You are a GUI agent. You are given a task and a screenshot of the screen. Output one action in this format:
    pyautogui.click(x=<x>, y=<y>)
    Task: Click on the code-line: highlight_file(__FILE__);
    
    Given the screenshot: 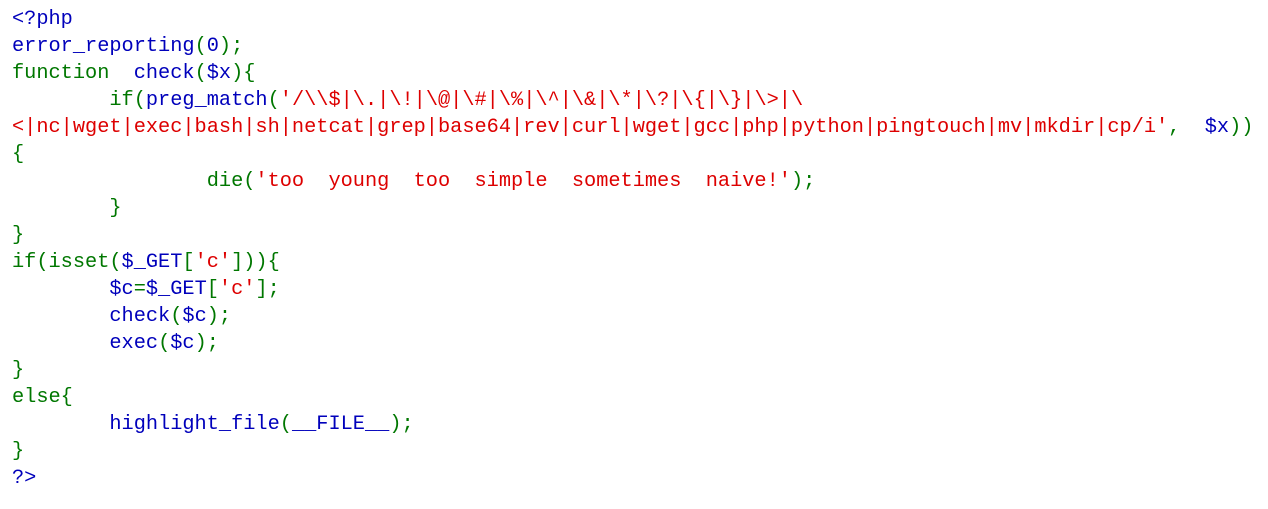 What is the action you would take?
    pyautogui.click(x=640, y=424)
    